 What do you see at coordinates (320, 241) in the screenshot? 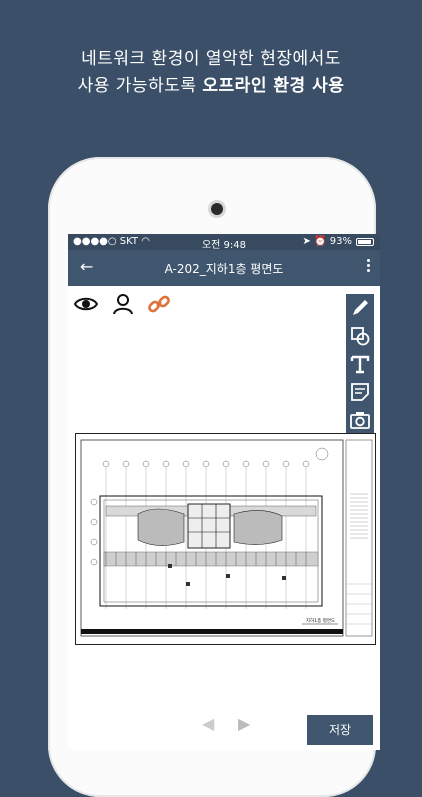
I see `alarm-icon: ⏰` at bounding box center [320, 241].